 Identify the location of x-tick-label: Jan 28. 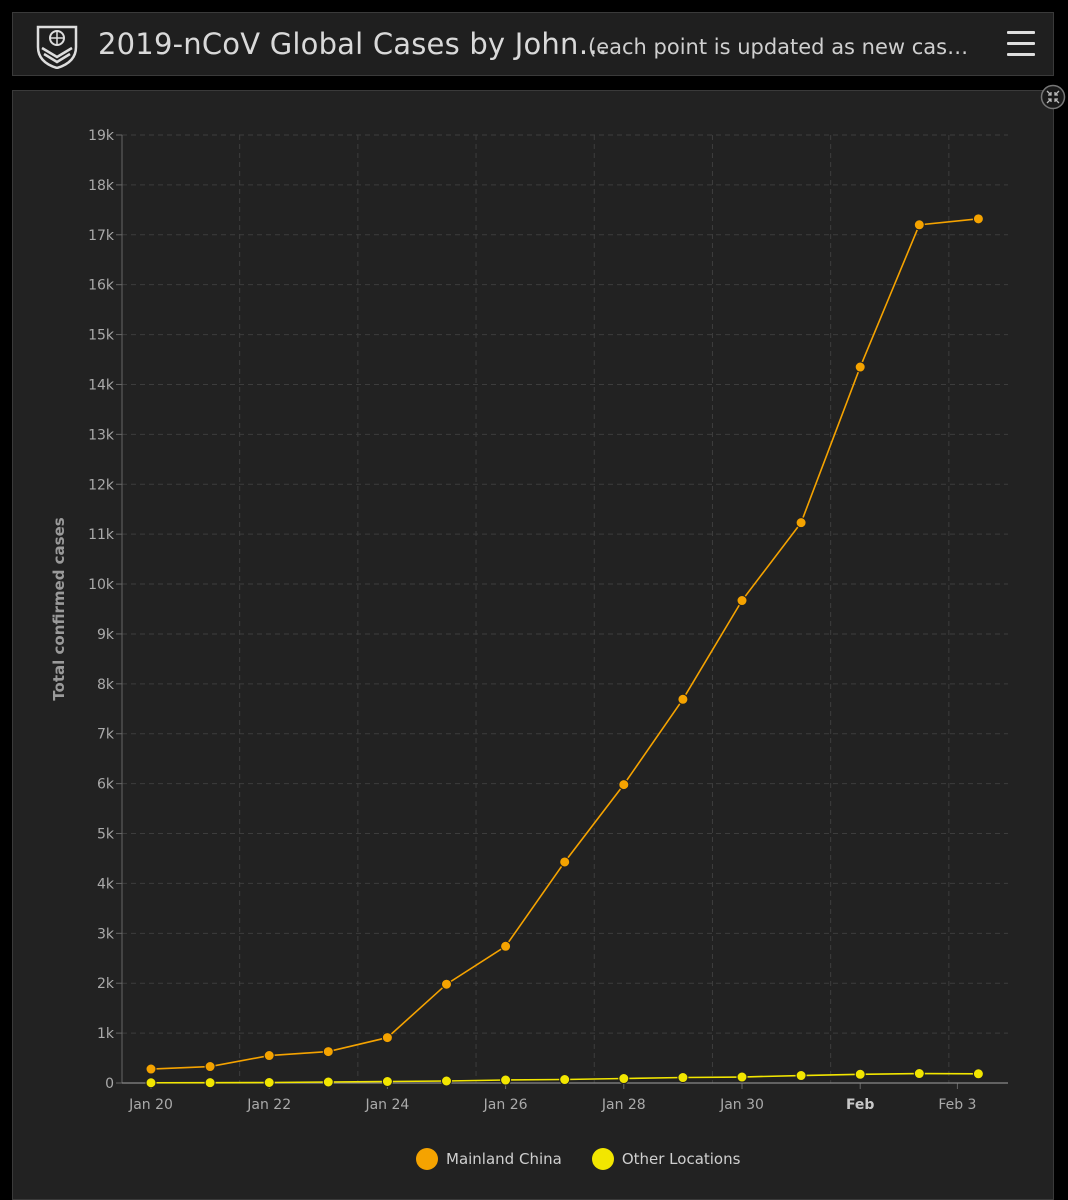
(623, 1105).